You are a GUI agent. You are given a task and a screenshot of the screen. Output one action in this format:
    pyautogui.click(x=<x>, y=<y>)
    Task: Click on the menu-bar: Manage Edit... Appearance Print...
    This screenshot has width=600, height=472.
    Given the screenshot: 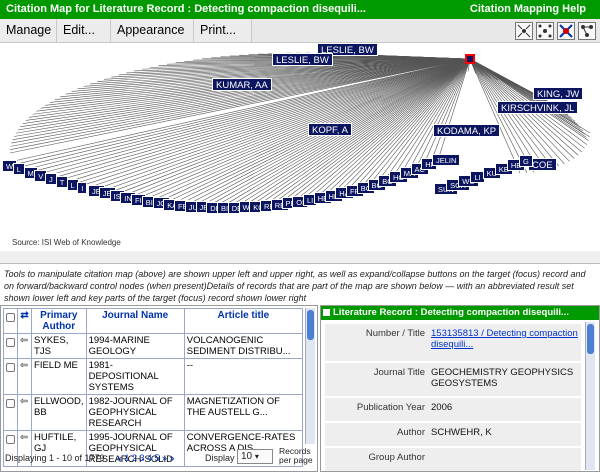 What is the action you would take?
    pyautogui.click(x=300, y=31)
    